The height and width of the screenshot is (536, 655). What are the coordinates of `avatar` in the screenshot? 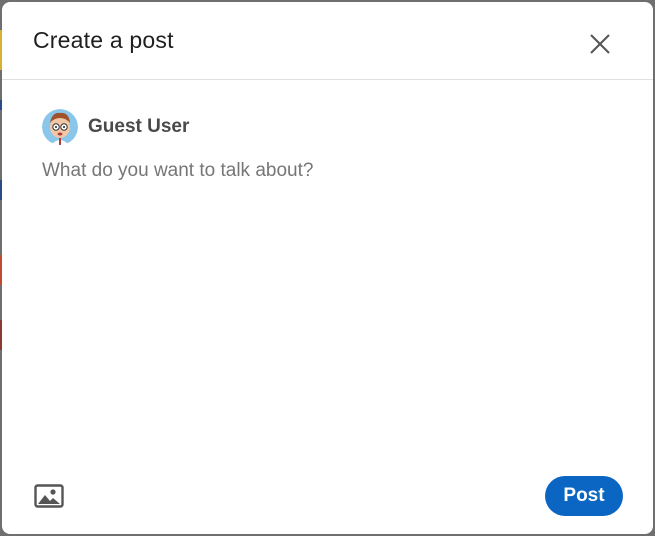 It's located at (60, 127).